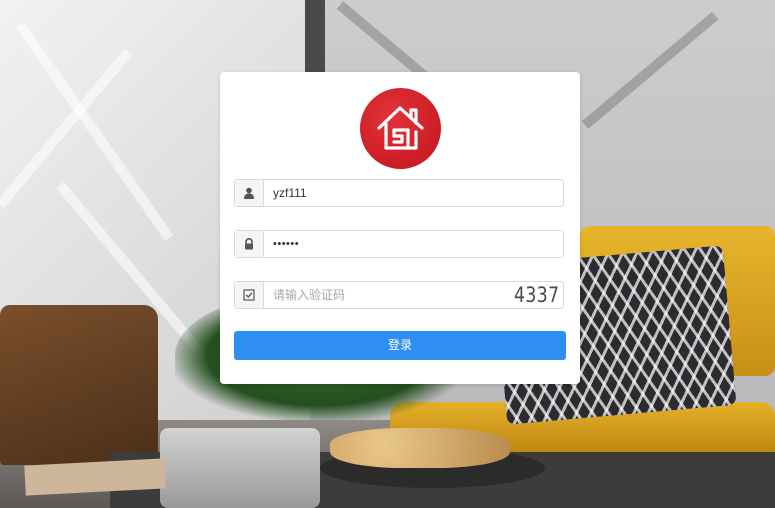 Image resolution: width=775 pixels, height=508 pixels. Describe the element at coordinates (420, 448) in the screenshot. I see `background-bread` at that location.